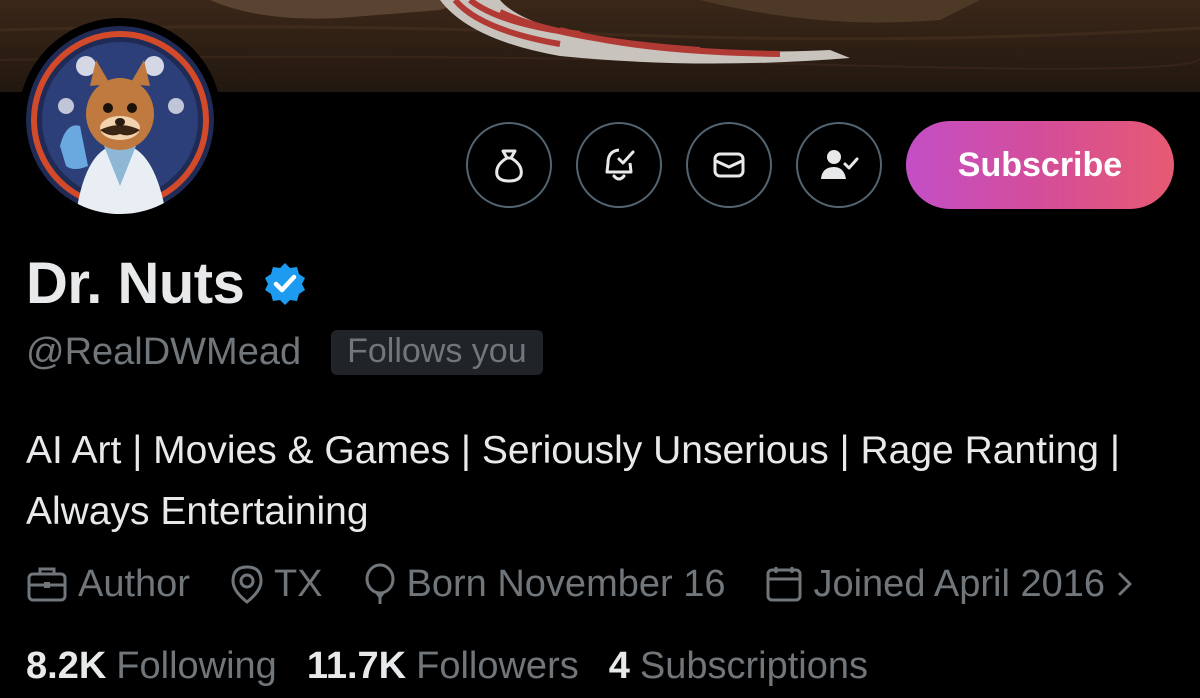  What do you see at coordinates (164, 352) in the screenshot?
I see `user-handle: @RealDWMead` at bounding box center [164, 352].